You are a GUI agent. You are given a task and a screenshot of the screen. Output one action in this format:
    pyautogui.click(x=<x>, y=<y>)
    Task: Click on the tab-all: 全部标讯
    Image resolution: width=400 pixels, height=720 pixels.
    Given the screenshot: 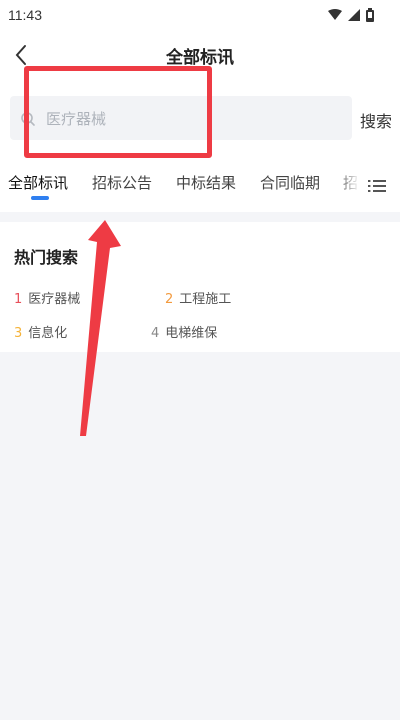 What is the action you would take?
    pyautogui.click(x=38, y=182)
    